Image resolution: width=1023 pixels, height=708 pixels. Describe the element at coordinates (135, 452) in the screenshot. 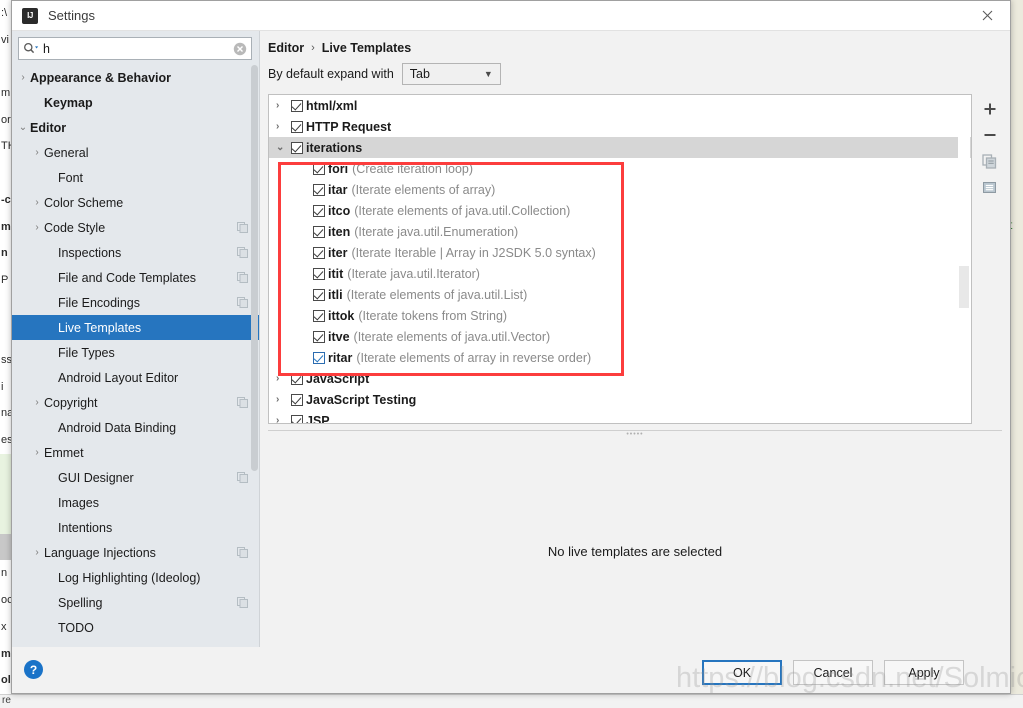

I see `sidebar-item-emmet: › Emmet` at that location.